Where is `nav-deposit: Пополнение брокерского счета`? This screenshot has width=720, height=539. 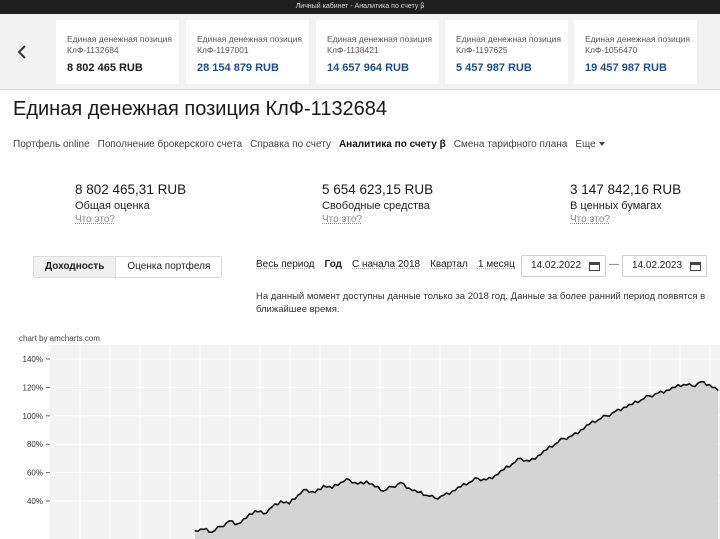 nav-deposit: Пополнение брокерского счета is located at coordinates (170, 146).